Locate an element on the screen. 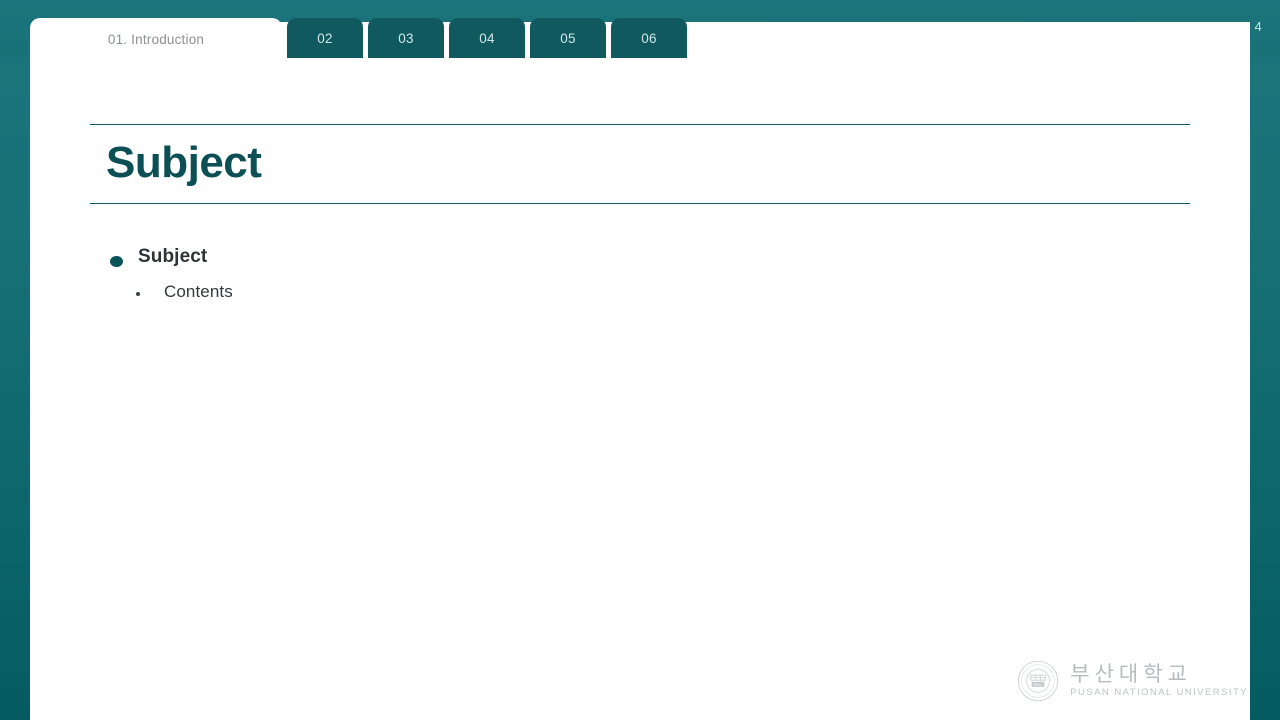 This screenshot has height=720, width=1280. logo-text-block: 부산대학교 PUSAN NATIONAL UNIVERSITY is located at coordinates (1159, 680).